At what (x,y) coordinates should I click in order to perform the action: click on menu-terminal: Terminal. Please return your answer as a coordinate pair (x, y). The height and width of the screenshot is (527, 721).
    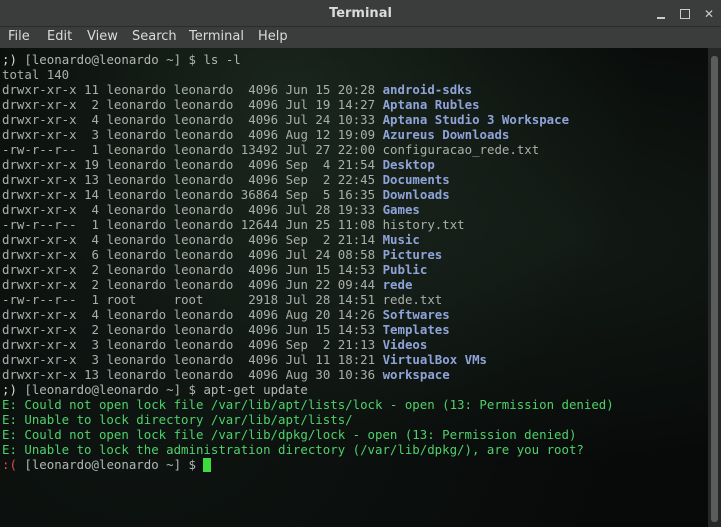
    Looking at the image, I should click on (216, 36).